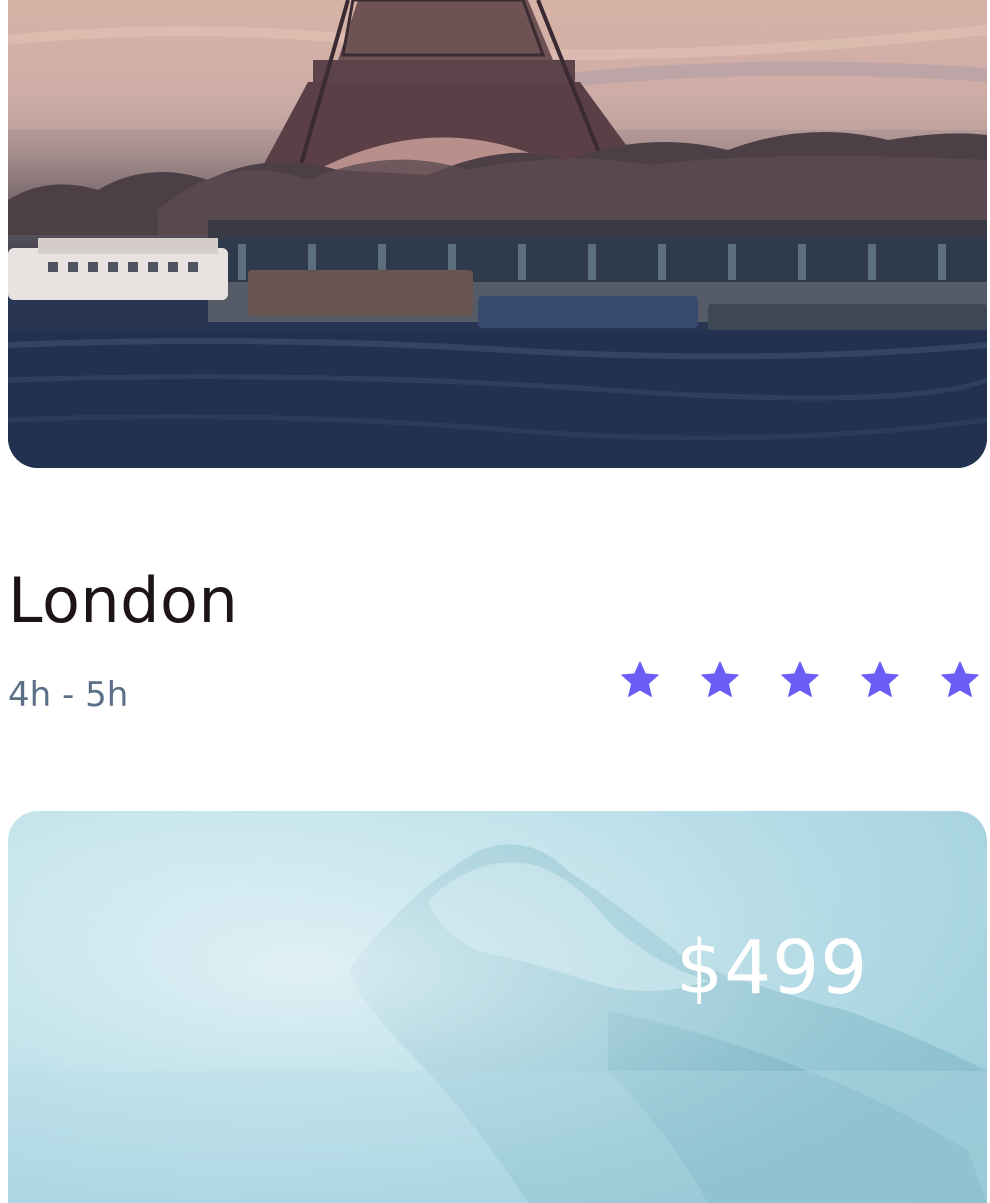 This screenshot has width=990, height=1203. Describe the element at coordinates (772, 968) in the screenshot. I see `price-label: $499` at that location.